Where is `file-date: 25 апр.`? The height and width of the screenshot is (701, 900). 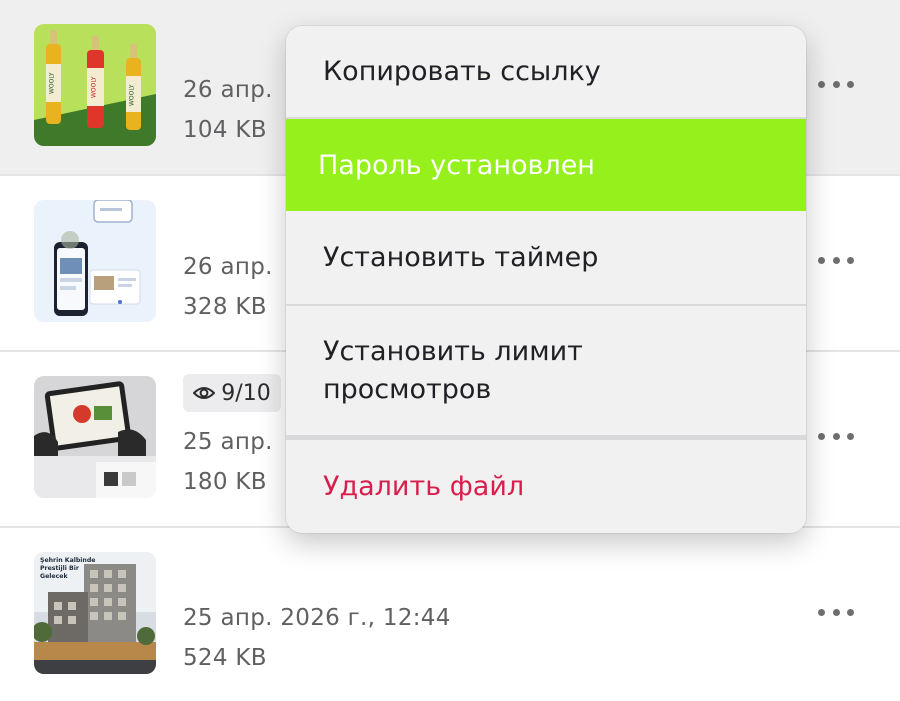 file-date: 25 апр. is located at coordinates (228, 442).